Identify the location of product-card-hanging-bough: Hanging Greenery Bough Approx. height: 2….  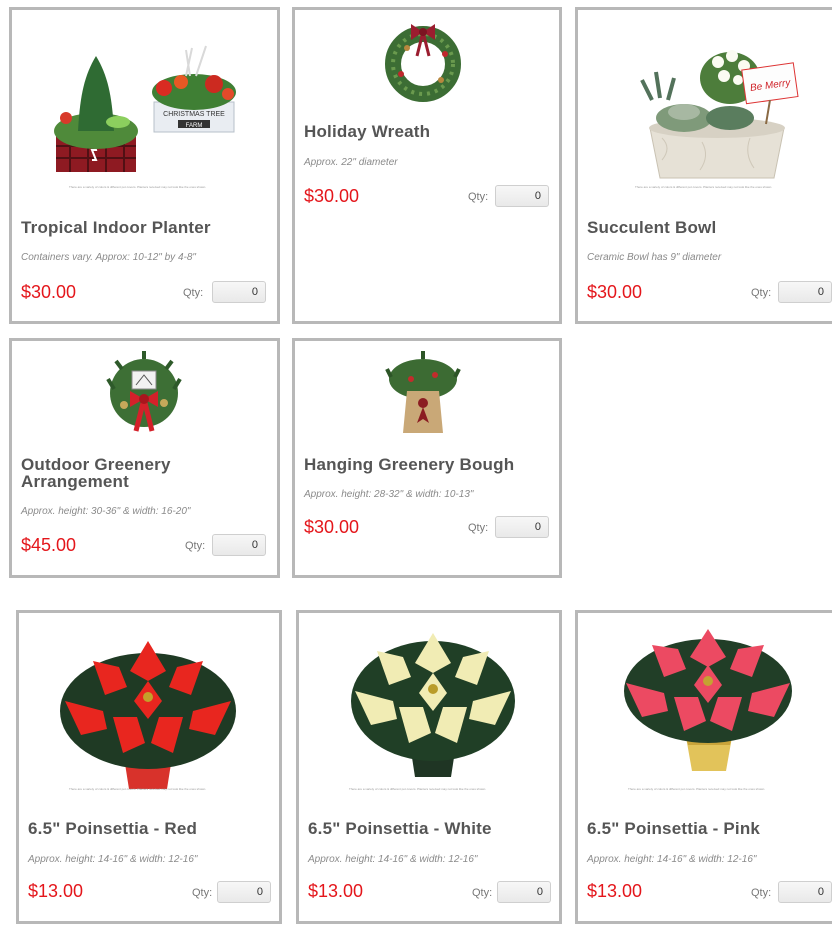
(427, 458).